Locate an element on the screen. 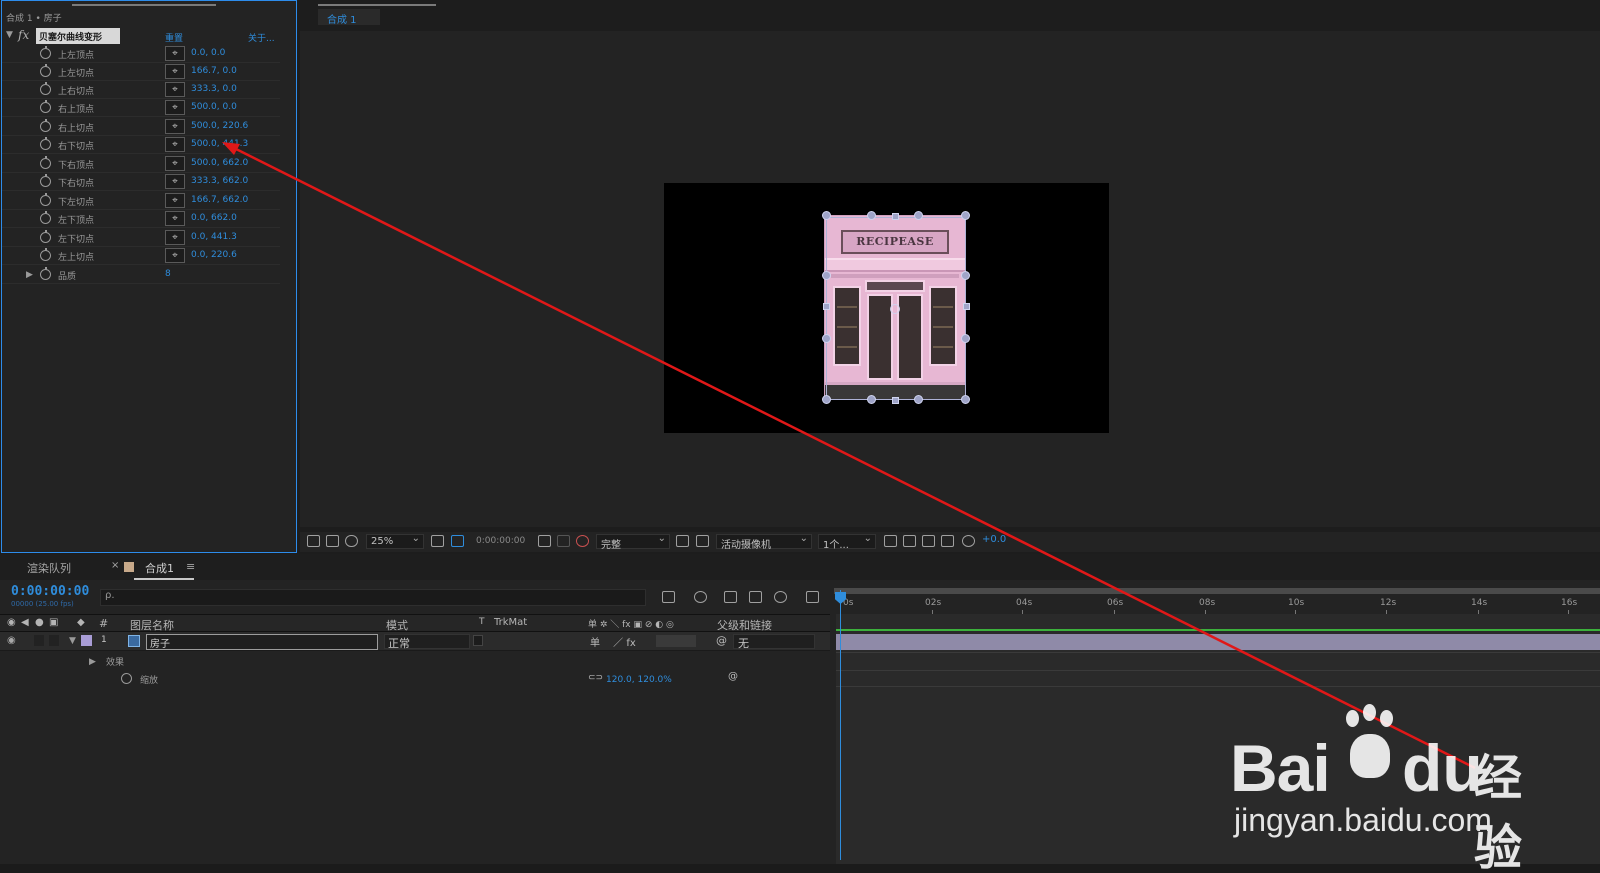 The height and width of the screenshot is (873, 1600). watermark-brand-du: du is located at coordinates (1442, 768).